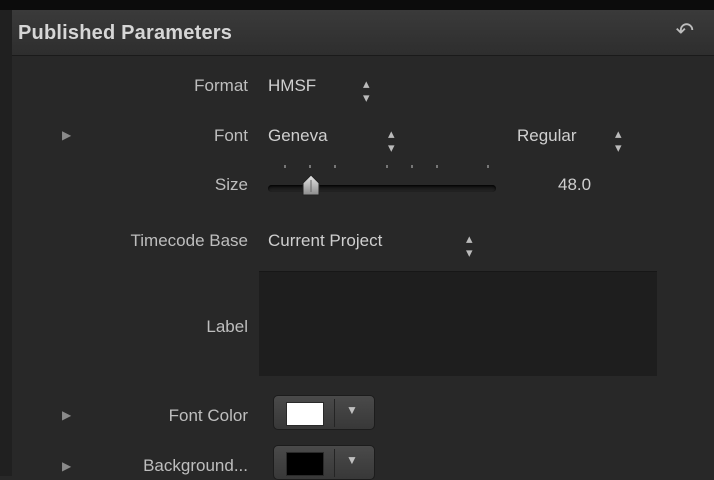 This screenshot has width=714, height=480. I want to click on format-popup: HMSF, so click(292, 86).